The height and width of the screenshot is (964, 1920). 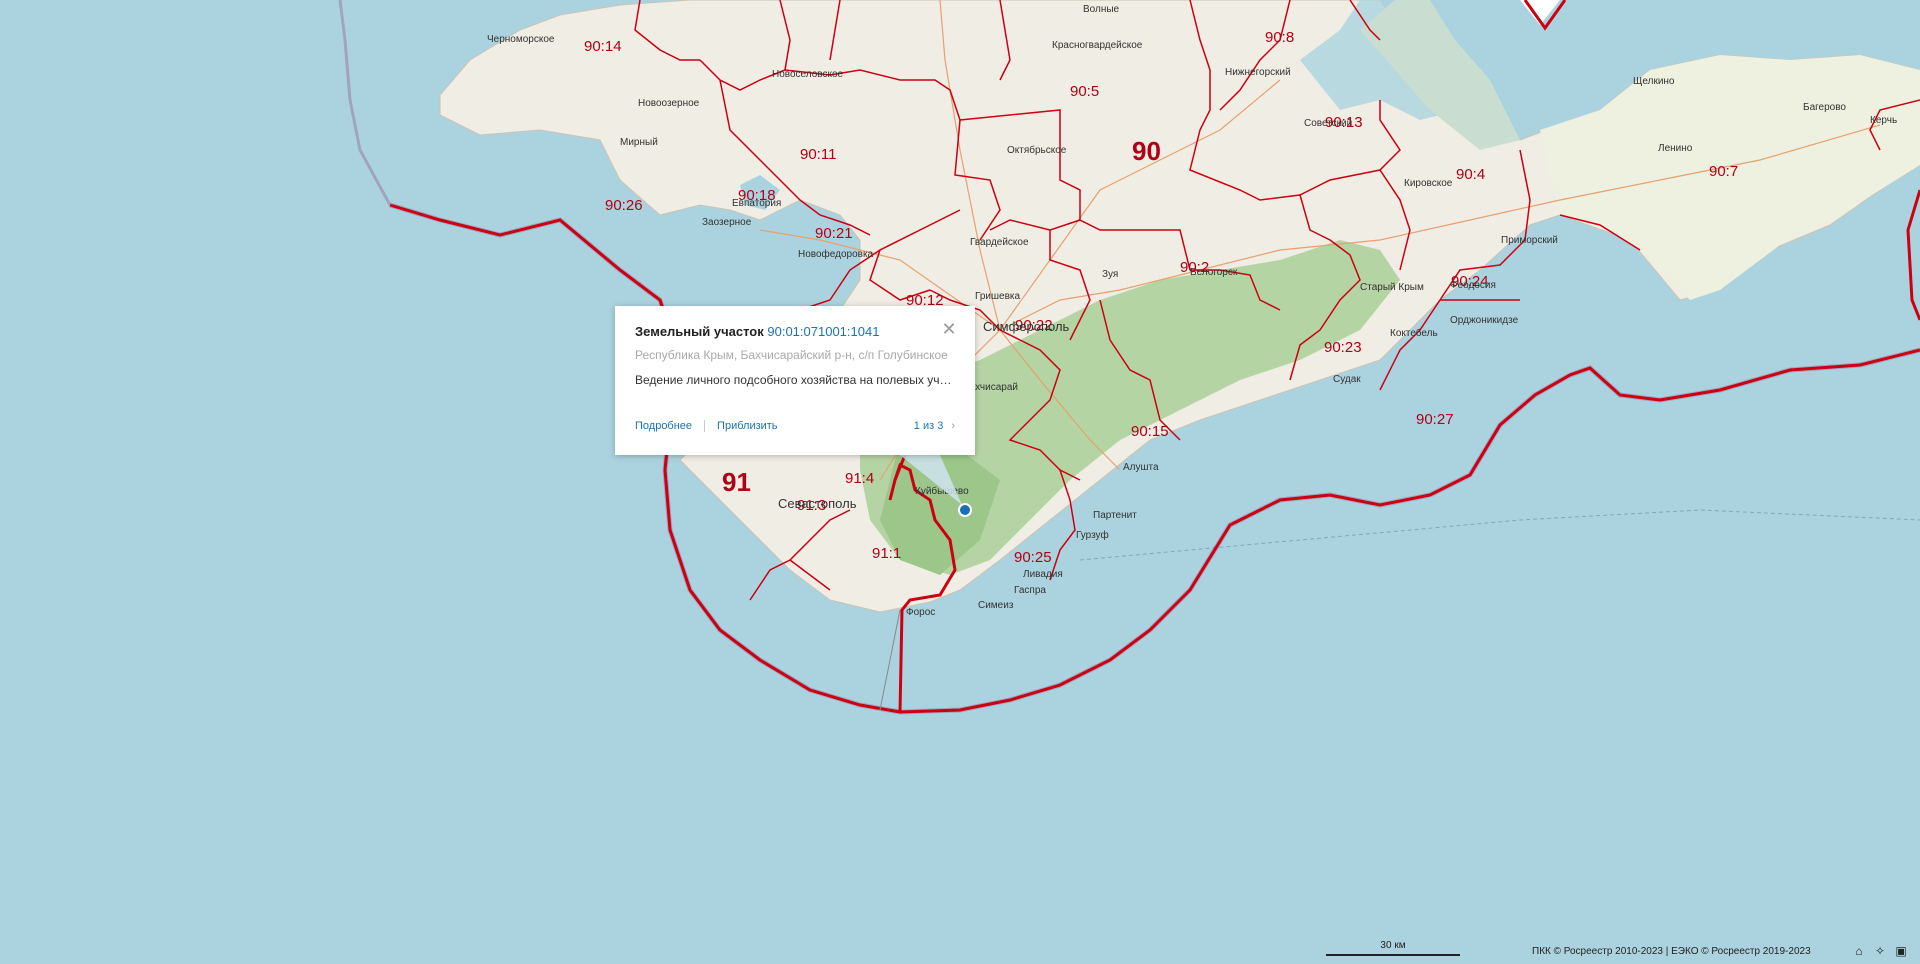 What do you see at coordinates (663, 426) in the screenshot?
I see `details-link: Подробнее` at bounding box center [663, 426].